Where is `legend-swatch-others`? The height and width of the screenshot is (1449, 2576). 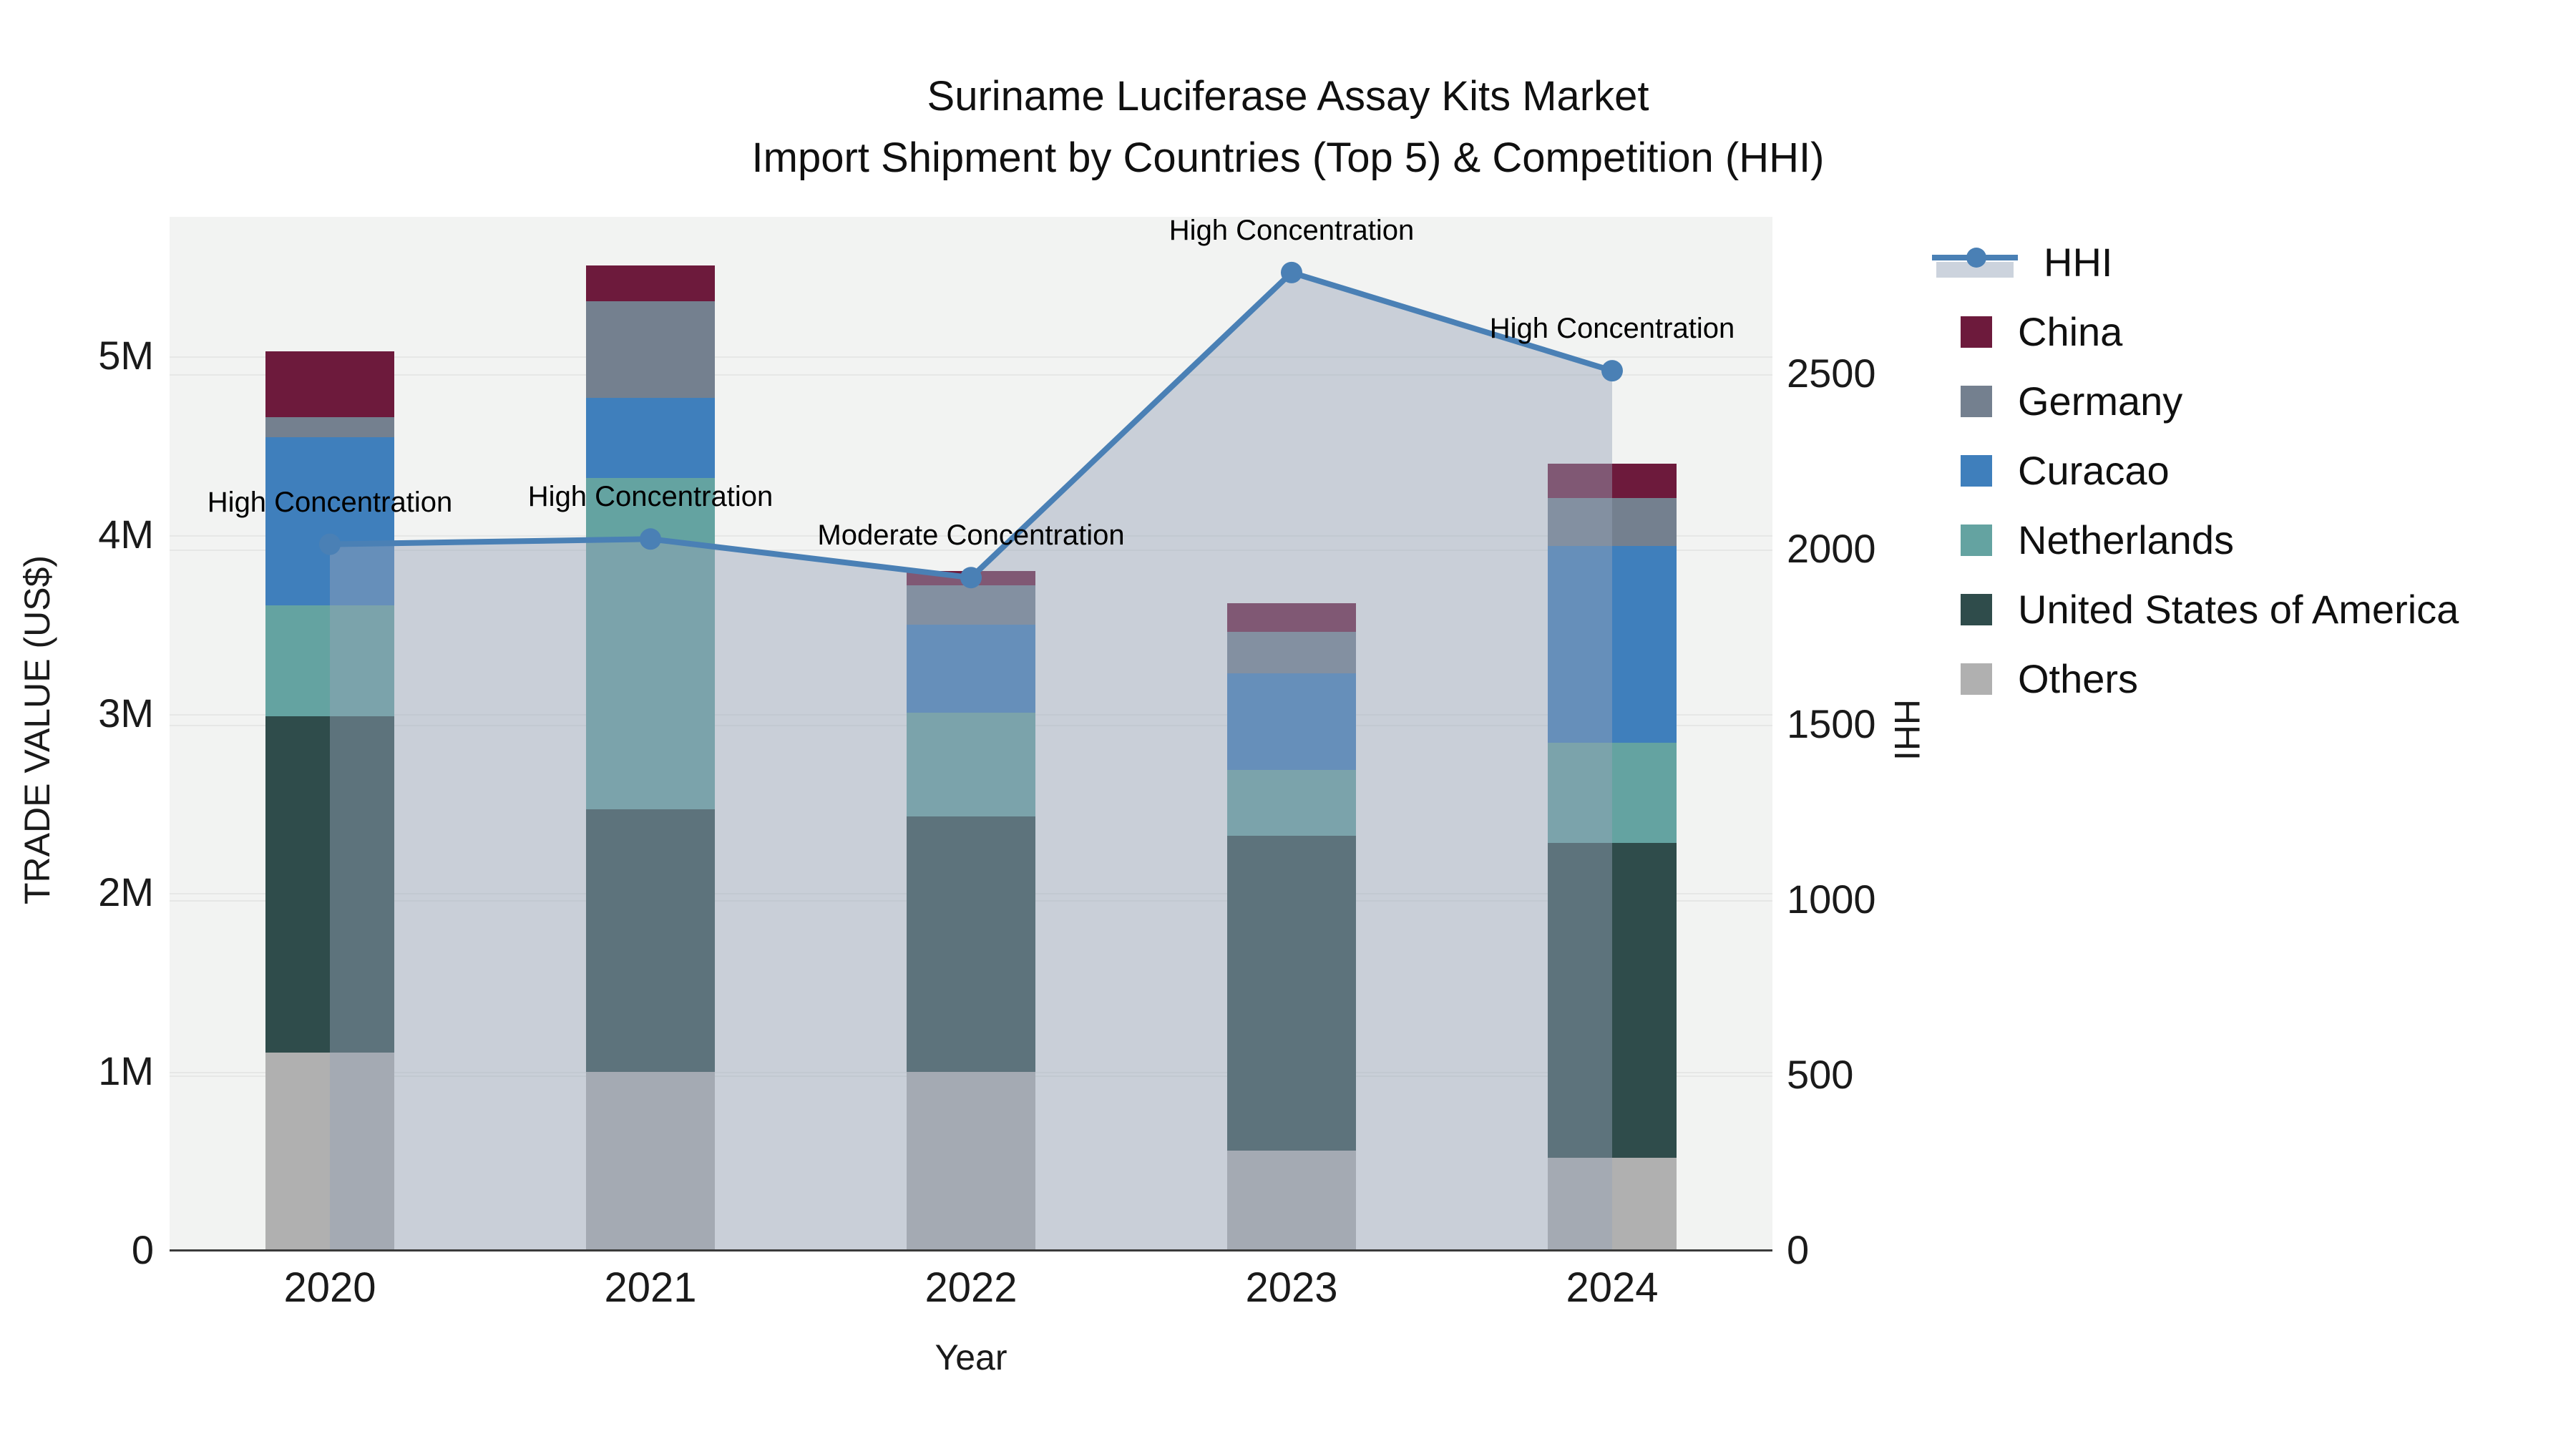 legend-swatch-others is located at coordinates (1976, 679).